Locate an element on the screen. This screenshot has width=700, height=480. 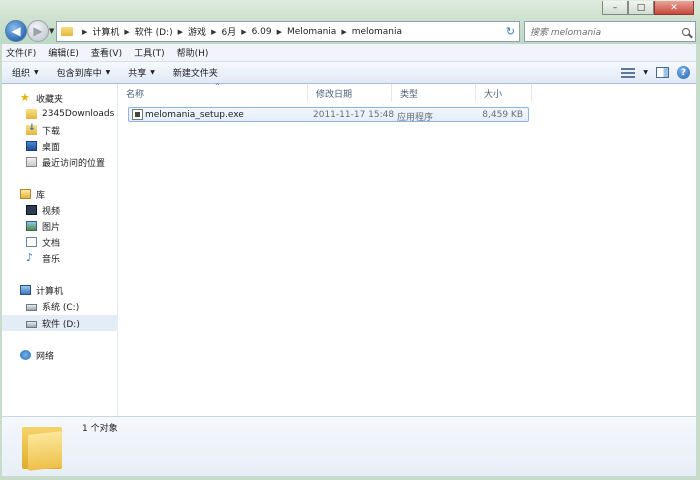
column-header-label: 名称 is located at coordinates (135, 94).